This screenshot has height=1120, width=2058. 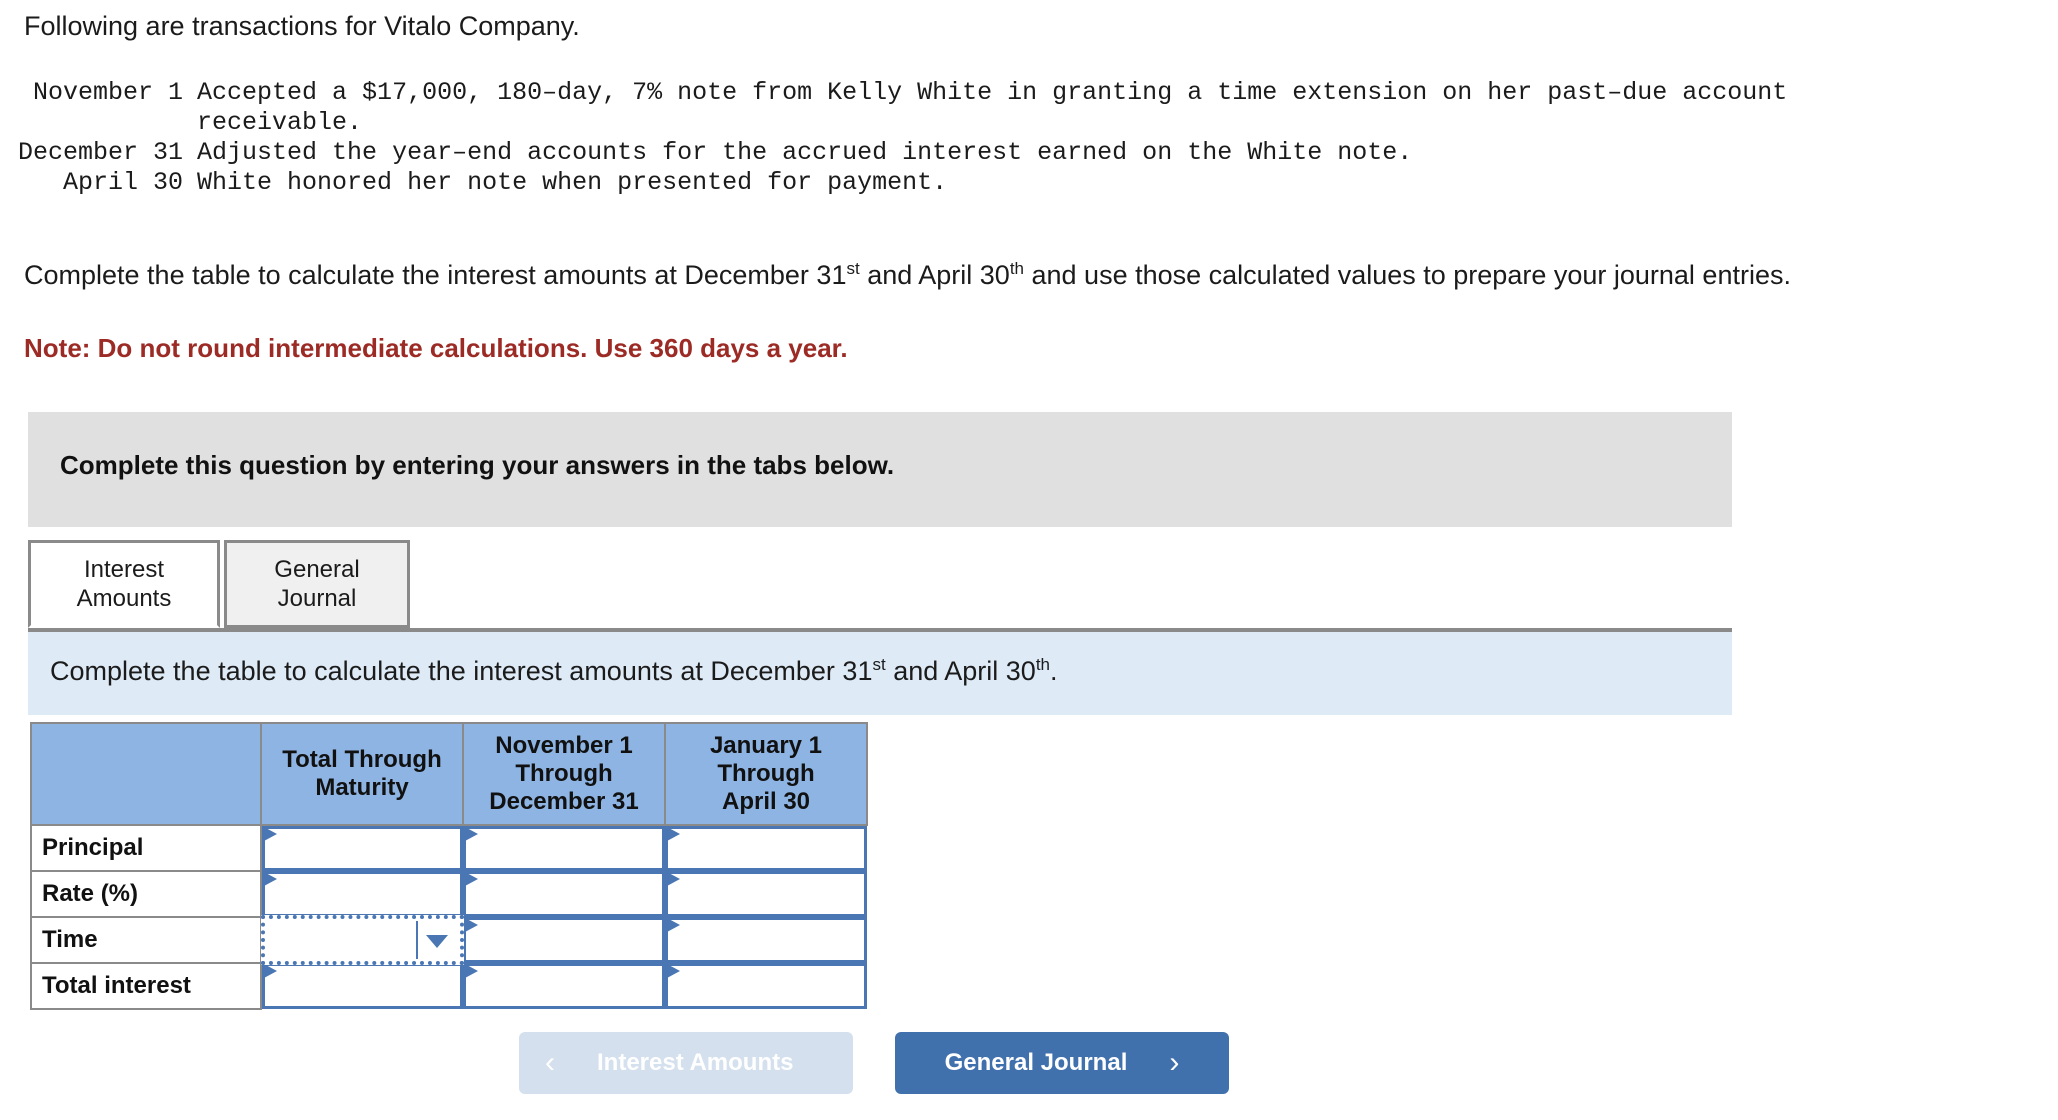 I want to click on table-row-time: Time, so click(x=448, y=940).